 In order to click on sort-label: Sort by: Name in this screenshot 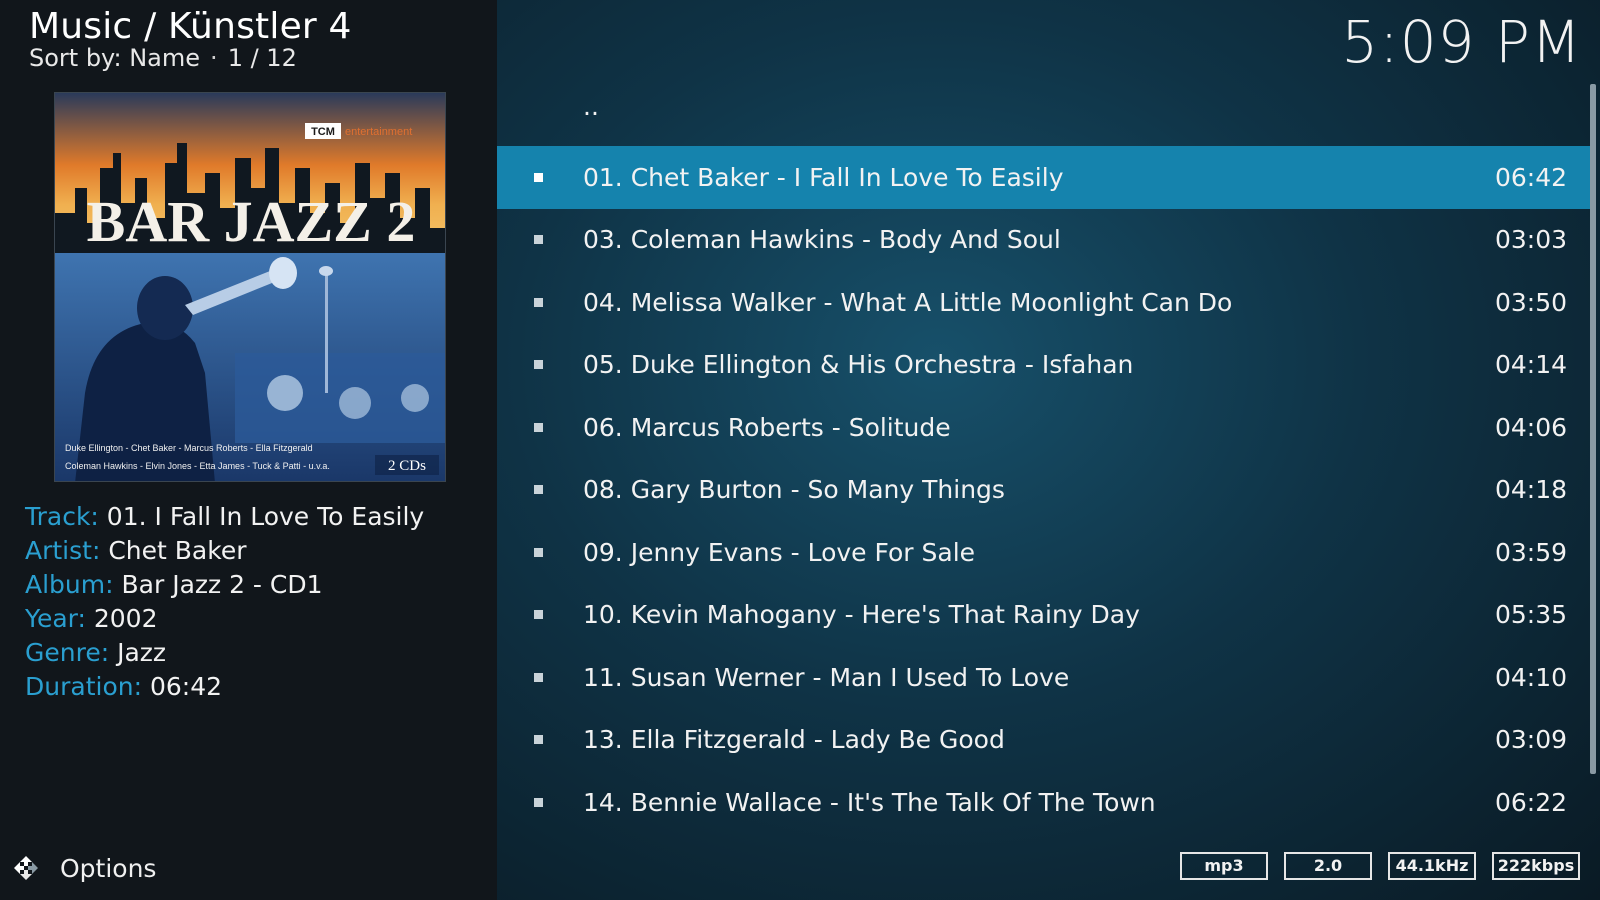, I will do `click(115, 58)`.